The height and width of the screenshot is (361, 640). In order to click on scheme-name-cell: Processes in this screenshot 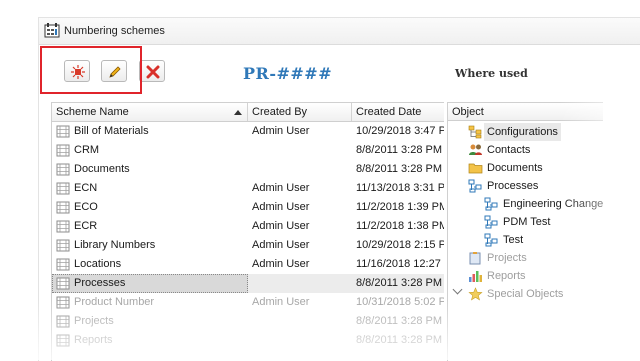, I will do `click(150, 283)`.